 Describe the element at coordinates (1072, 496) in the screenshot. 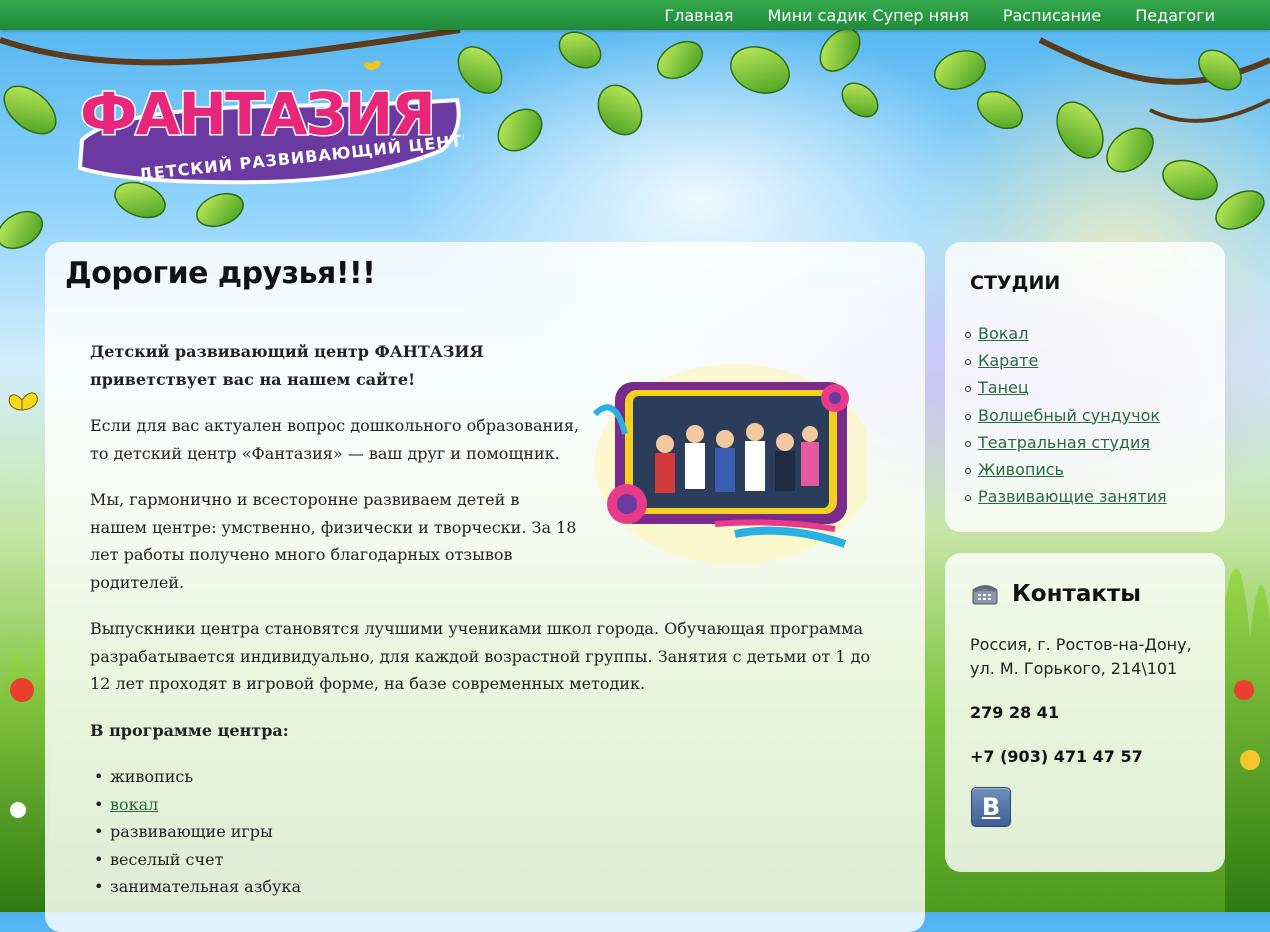

I see `studio-link-development: Развивающие занятия` at that location.